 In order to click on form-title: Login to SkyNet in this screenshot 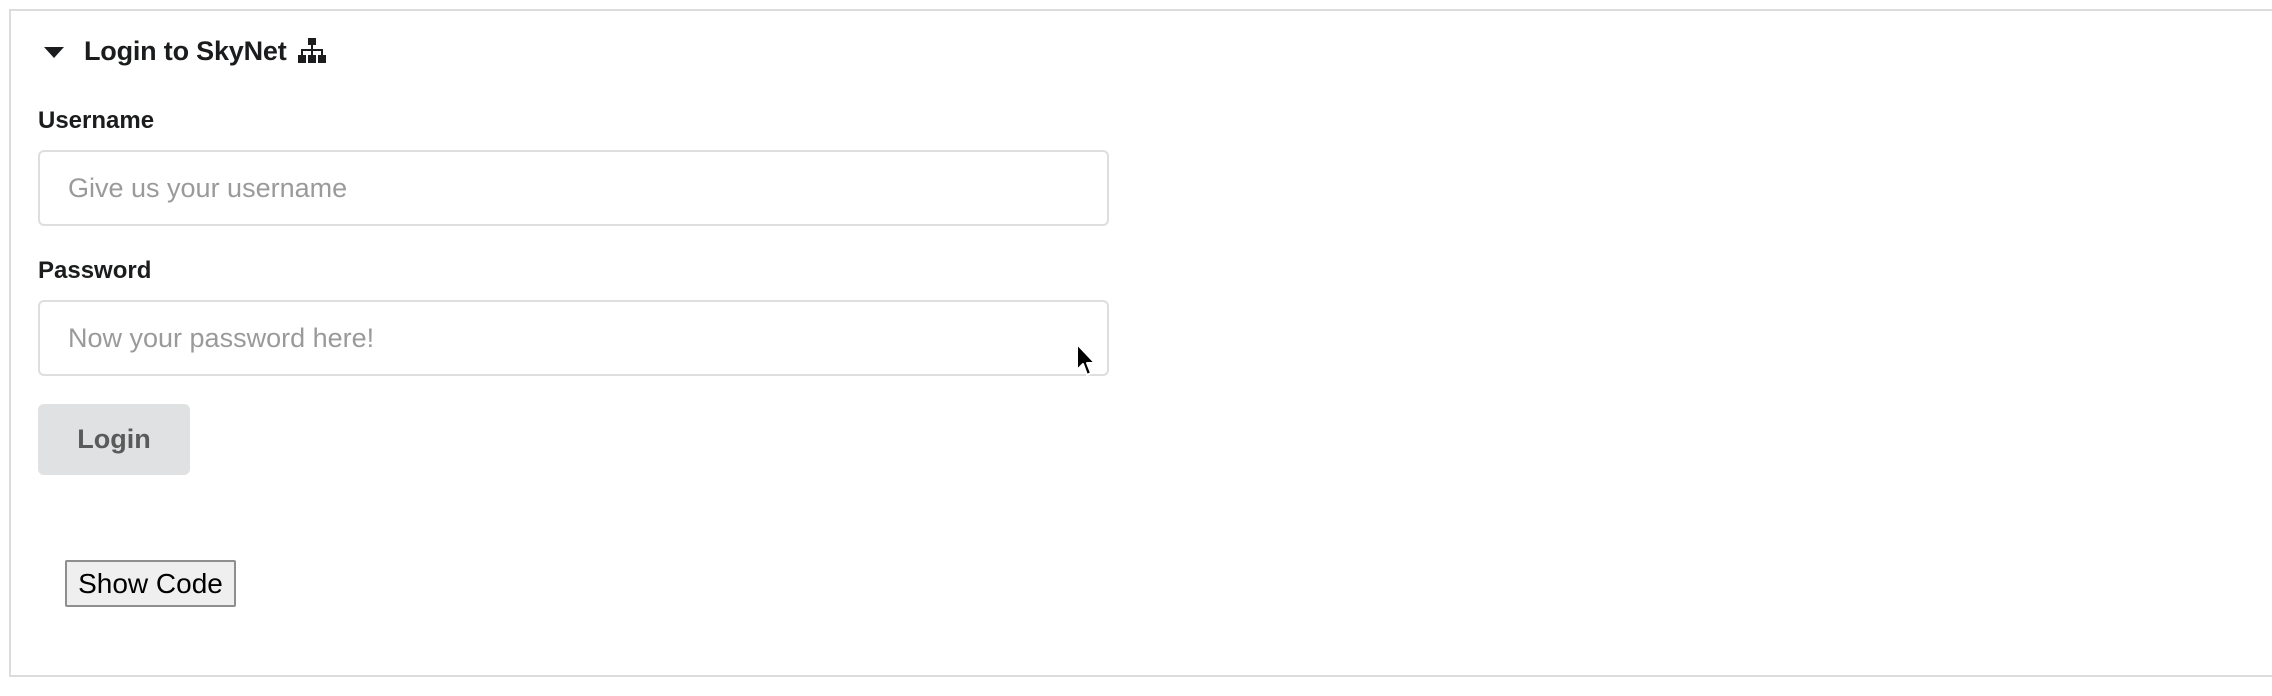, I will do `click(185, 50)`.